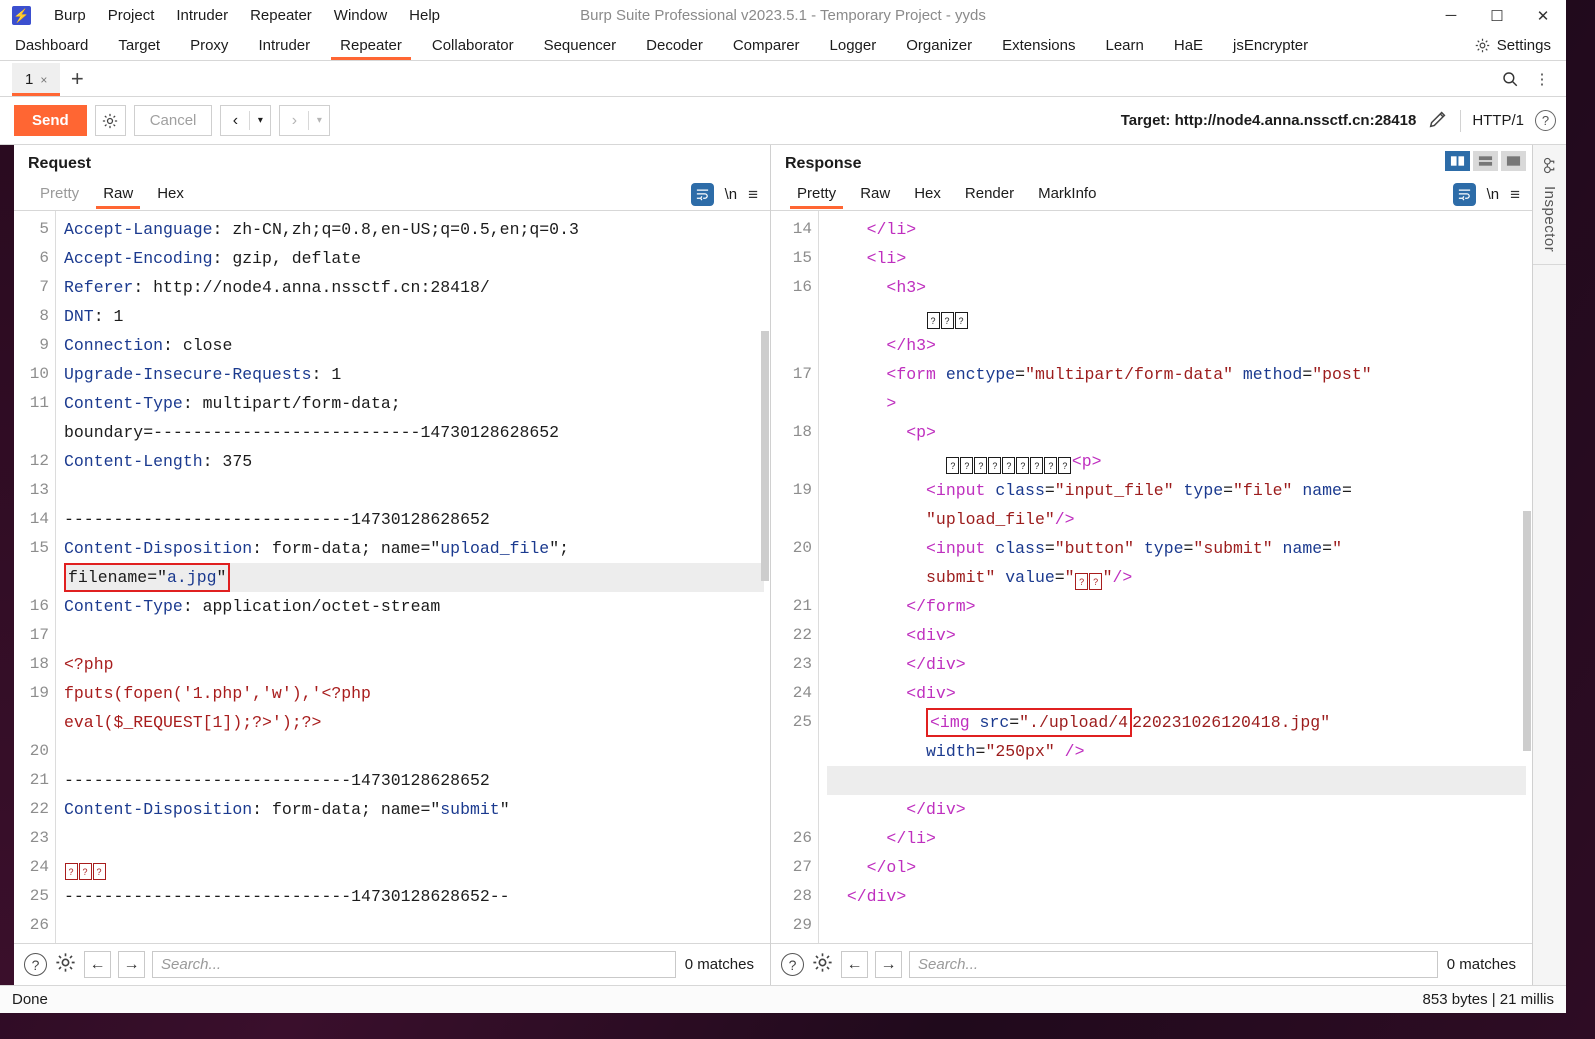 This screenshot has width=1595, height=1039. I want to click on menu-project: Project, so click(131, 15).